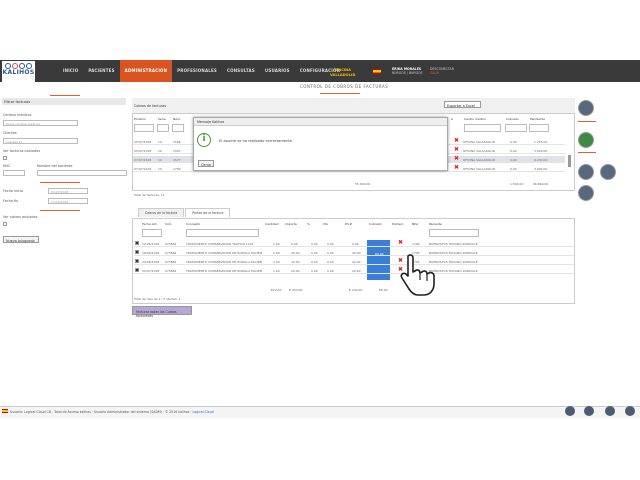 The width and height of the screenshot is (640, 480). I want to click on user-location: BURGOS / BURGOS, so click(407, 73).